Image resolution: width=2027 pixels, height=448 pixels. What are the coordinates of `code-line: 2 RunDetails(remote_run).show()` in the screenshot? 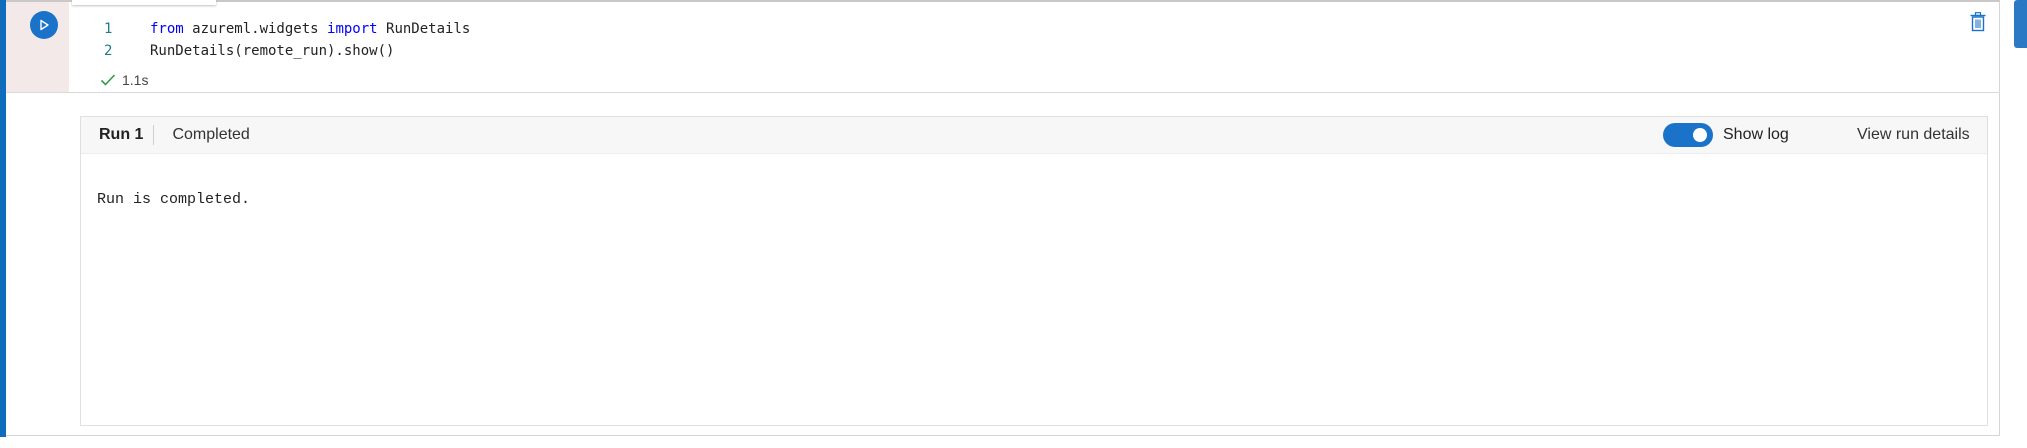 It's located at (285, 51).